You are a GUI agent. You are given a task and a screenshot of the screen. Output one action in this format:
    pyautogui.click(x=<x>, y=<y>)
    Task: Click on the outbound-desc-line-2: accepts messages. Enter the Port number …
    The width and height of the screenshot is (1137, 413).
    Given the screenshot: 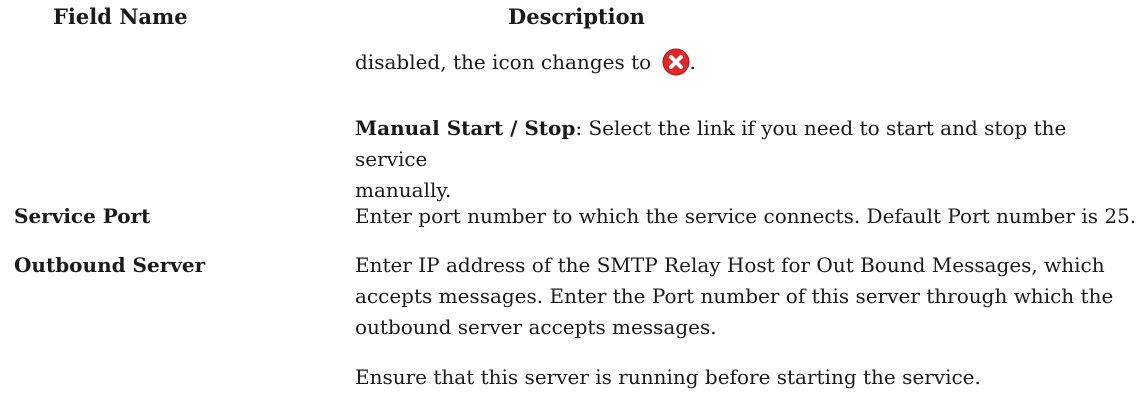 What is the action you would take?
    pyautogui.click(x=734, y=296)
    